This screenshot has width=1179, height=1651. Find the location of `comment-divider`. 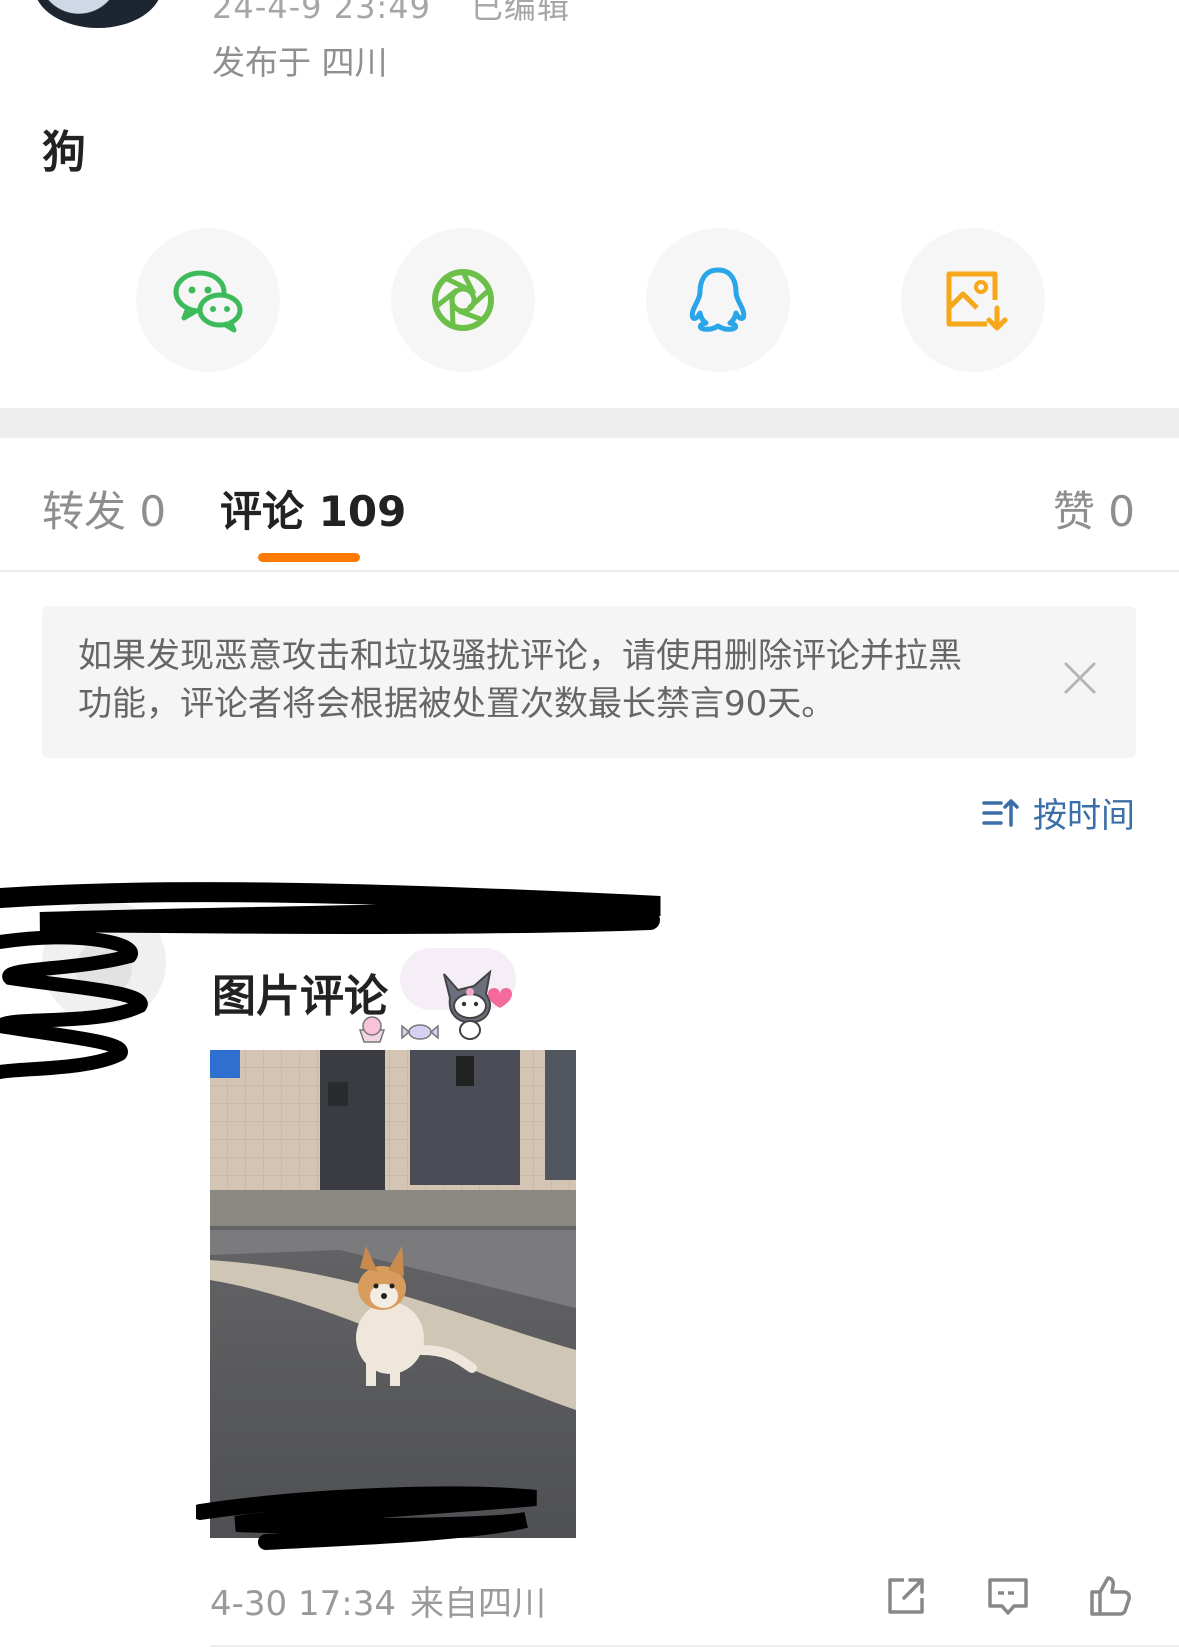

comment-divider is located at coordinates (694, 1646).